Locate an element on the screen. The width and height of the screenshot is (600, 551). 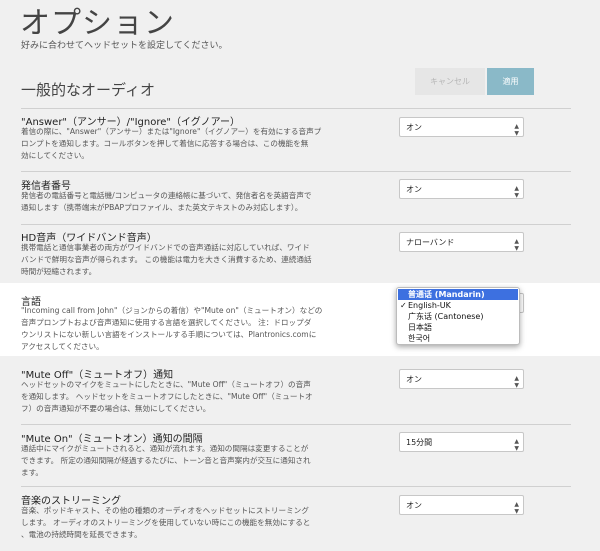
music-streaming-select: オン ▲ ▼ is located at coordinates (461, 505).